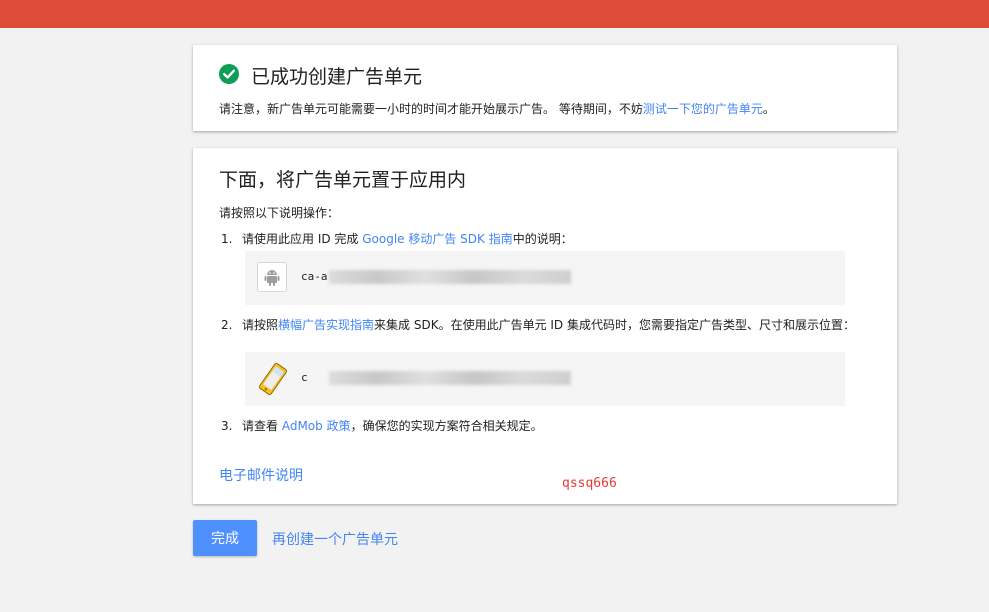 The width and height of the screenshot is (989, 612). I want to click on done-button: 完成, so click(225, 538).